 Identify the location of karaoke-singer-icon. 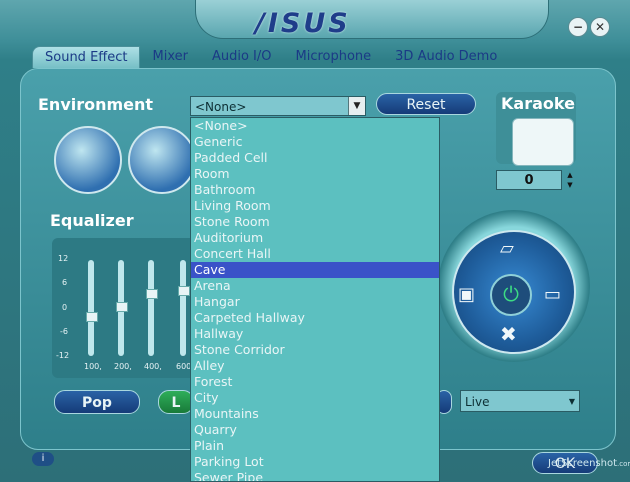
(543, 142).